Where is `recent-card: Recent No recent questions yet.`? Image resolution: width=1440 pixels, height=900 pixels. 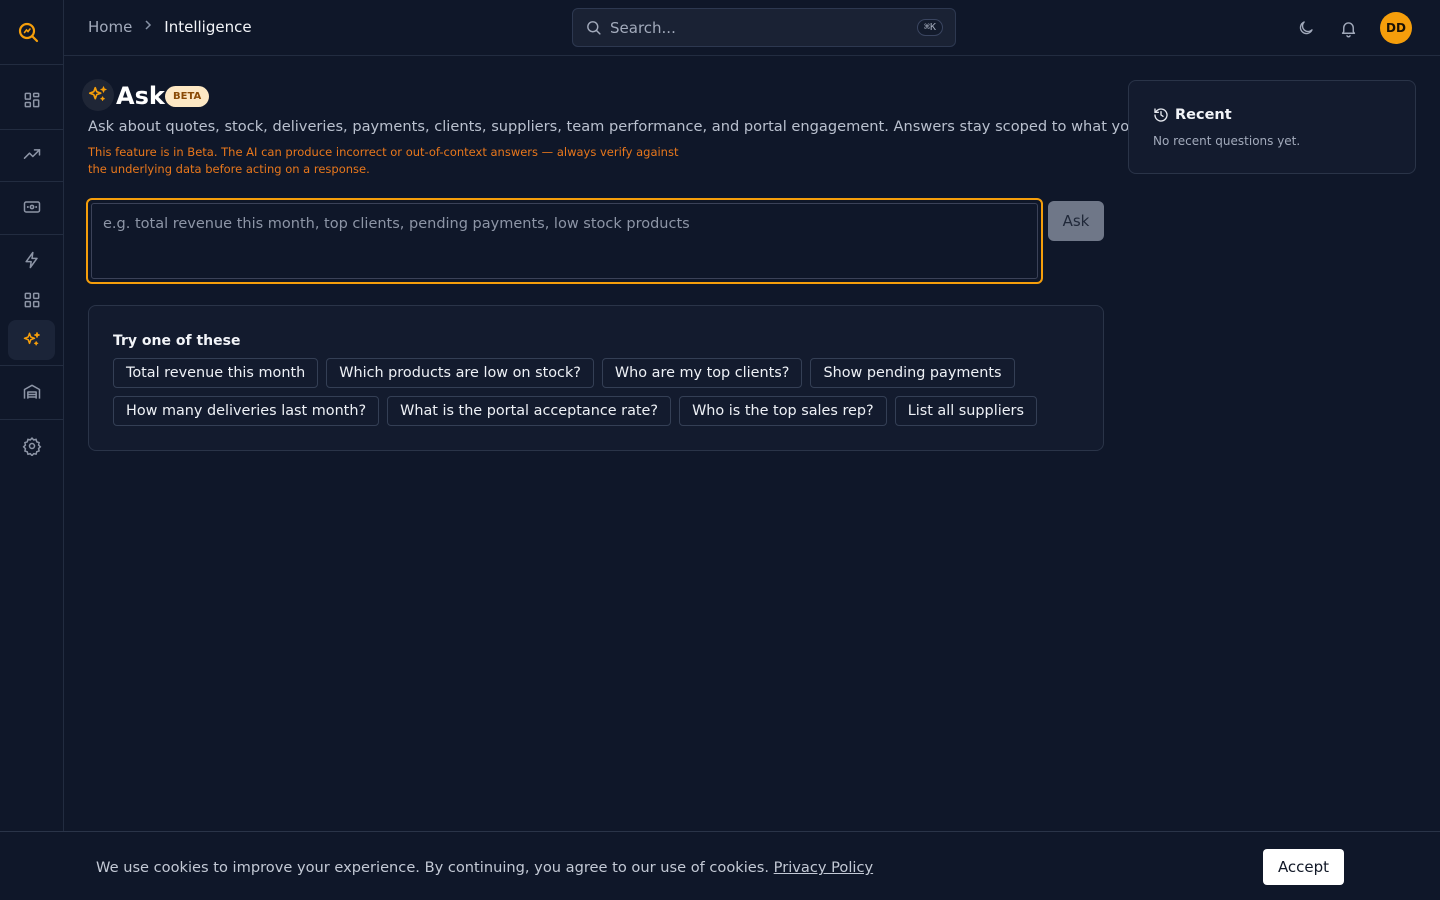
recent-card: Recent No recent questions yet. is located at coordinates (1272, 127).